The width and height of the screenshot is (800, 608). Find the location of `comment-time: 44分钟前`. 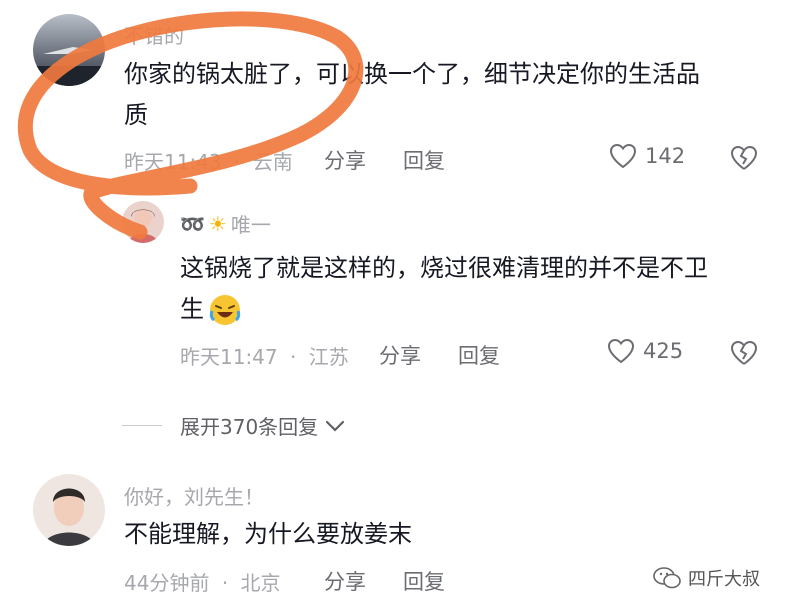

comment-time: 44分钟前 is located at coordinates (167, 583).